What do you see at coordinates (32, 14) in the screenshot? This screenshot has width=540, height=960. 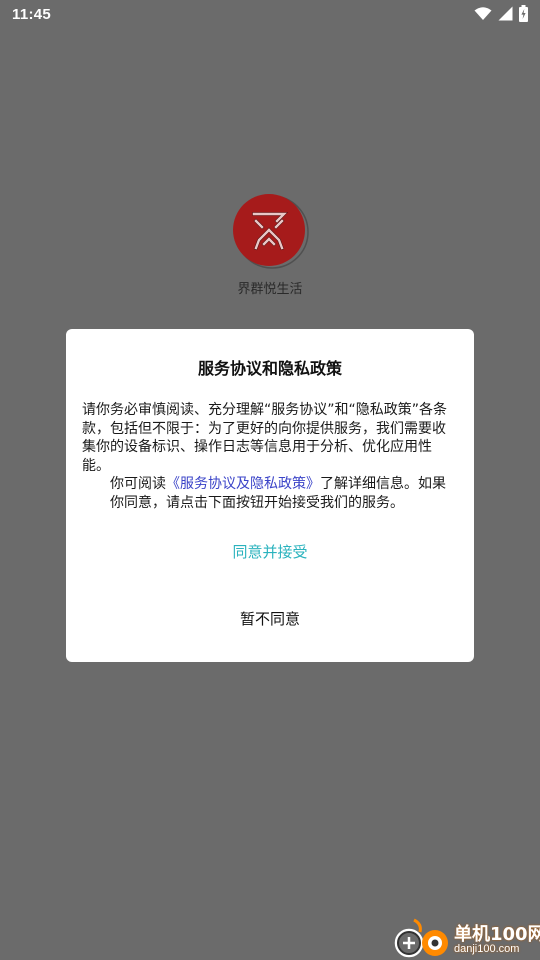 I see `status-time: 11:45` at bounding box center [32, 14].